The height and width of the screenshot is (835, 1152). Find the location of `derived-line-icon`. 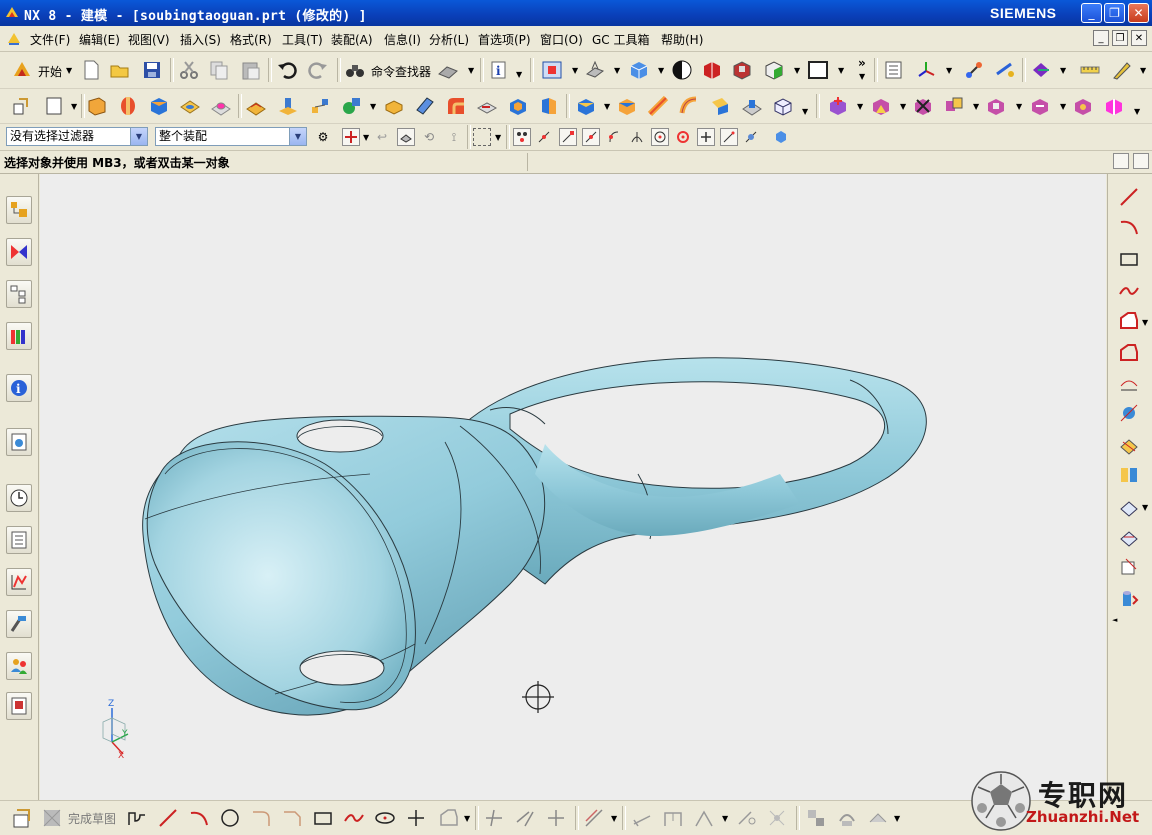

derived-line-icon is located at coordinates (1129, 383).